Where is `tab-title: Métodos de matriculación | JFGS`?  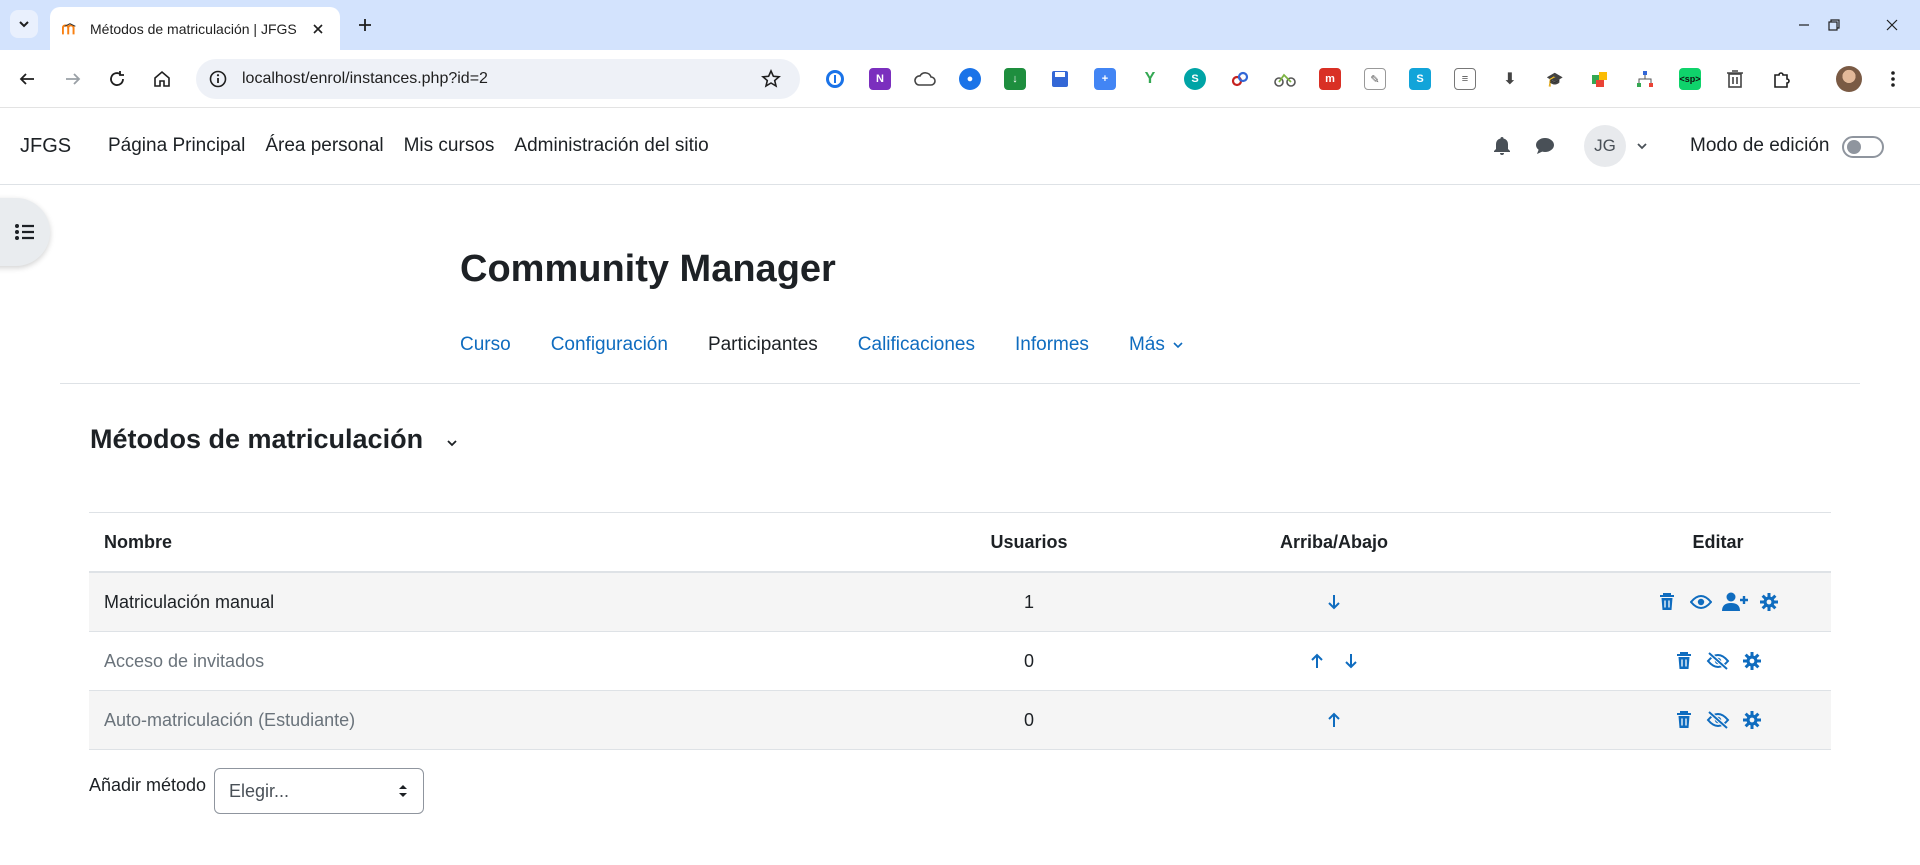
tab-title: Métodos de matriculación | JFGS is located at coordinates (193, 28).